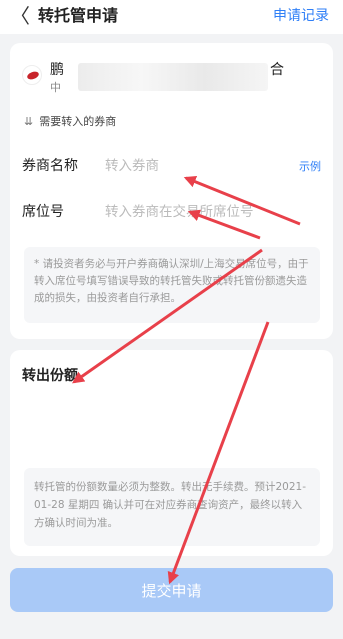  I want to click on top-bar: 〈 转托管申请 申请记录, so click(171, 17).